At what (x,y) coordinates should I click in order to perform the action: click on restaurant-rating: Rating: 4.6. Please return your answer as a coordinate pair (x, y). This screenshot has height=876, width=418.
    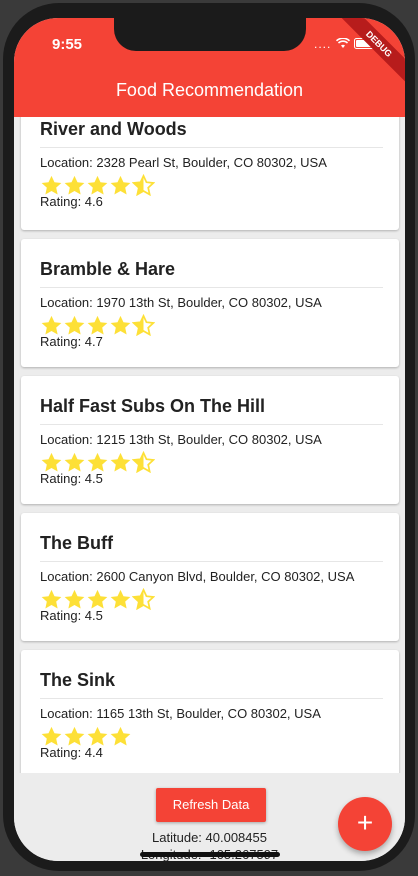
    Looking at the image, I should click on (71, 201).